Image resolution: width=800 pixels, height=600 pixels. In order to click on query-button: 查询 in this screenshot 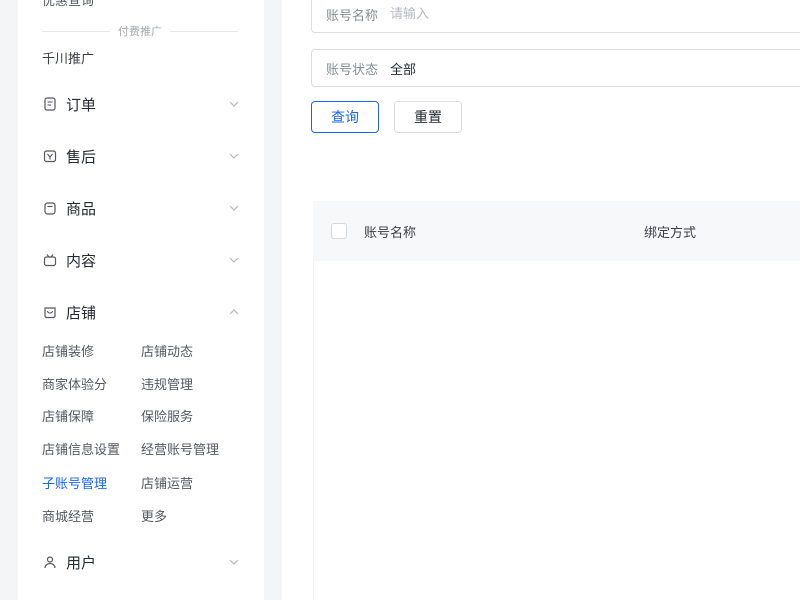, I will do `click(345, 117)`.